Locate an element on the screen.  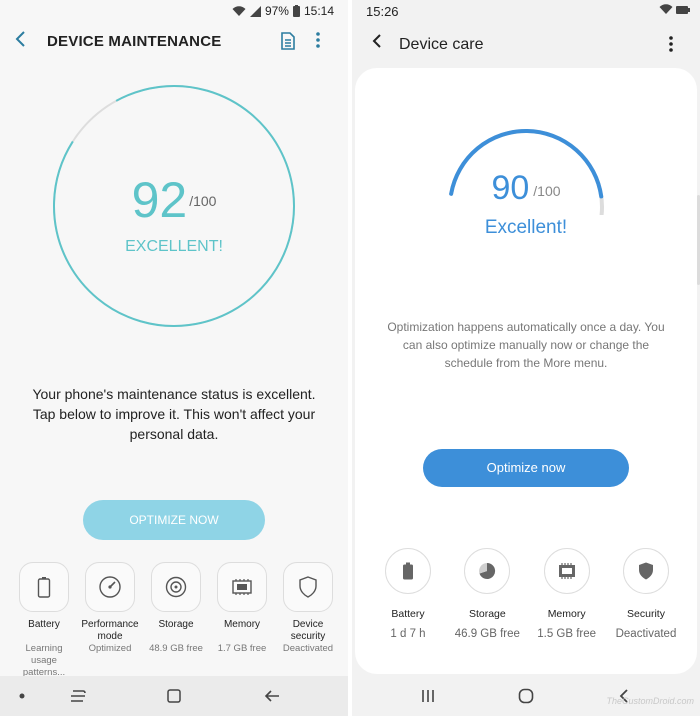
card-memory: Memory 1.7 GB free is located at coordinates (242, 620).